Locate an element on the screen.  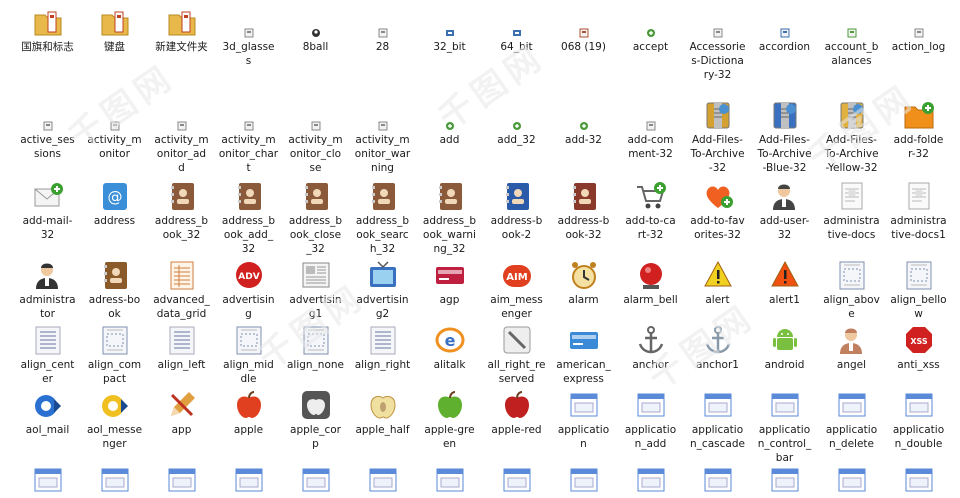
file-item: apple-gre en is located at coordinates (449, 419).